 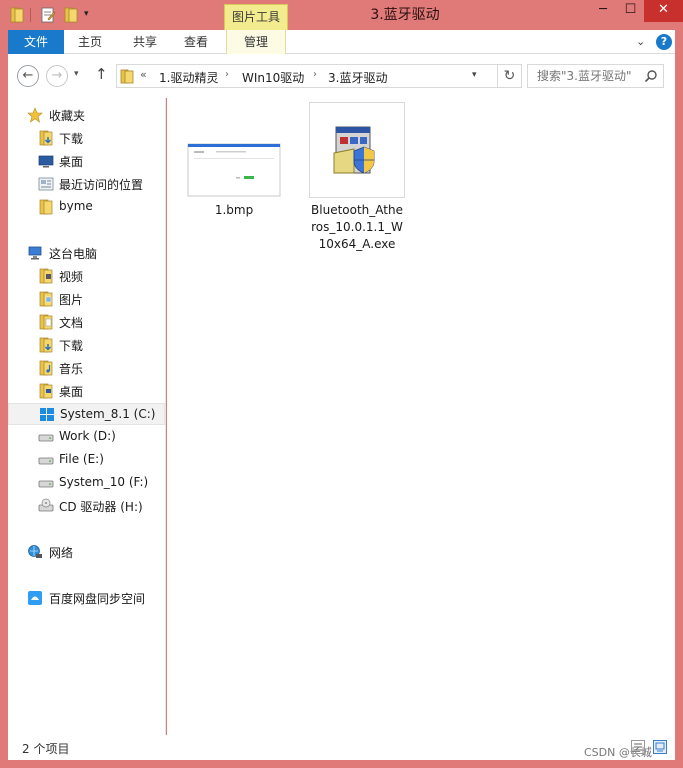 I want to click on search-input, so click(x=584, y=76).